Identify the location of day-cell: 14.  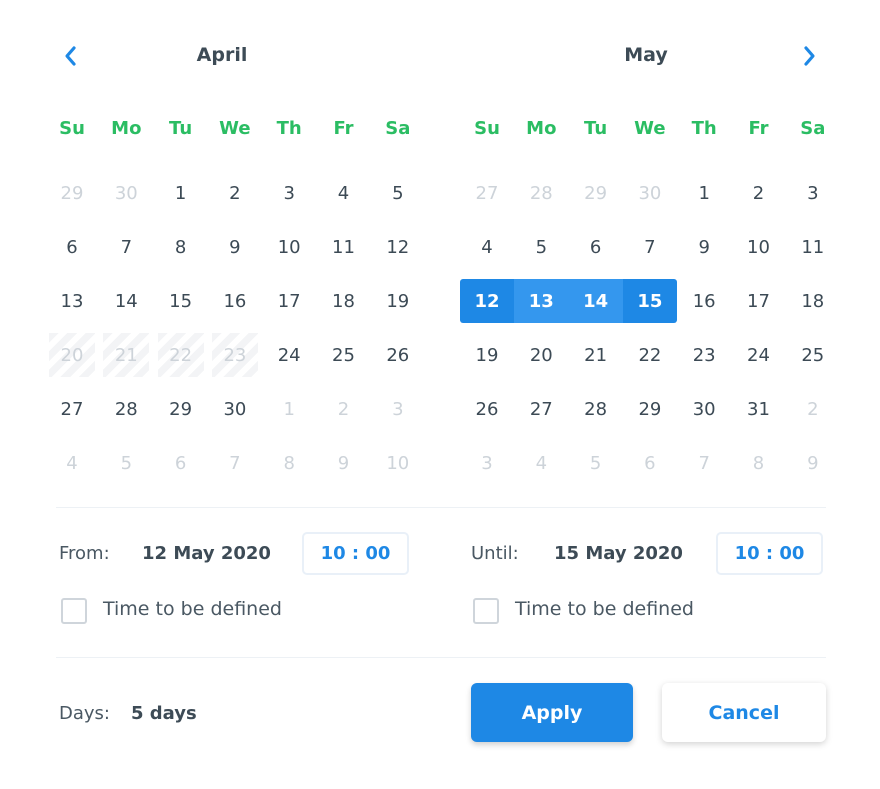
(126, 301).